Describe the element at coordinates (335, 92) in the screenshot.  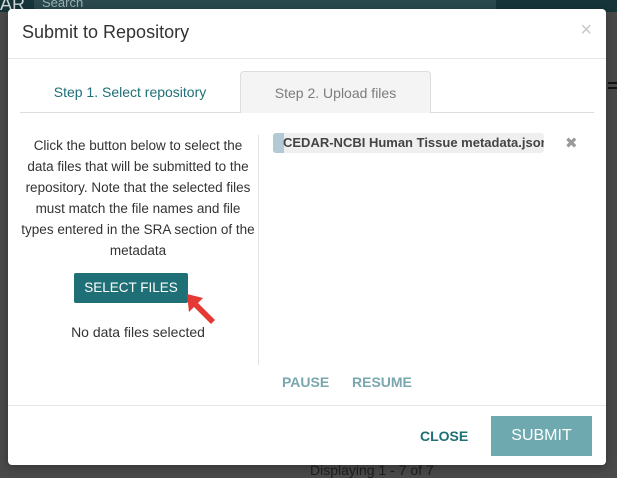
I see `tab-upload-files: Step 2. Upload files` at that location.